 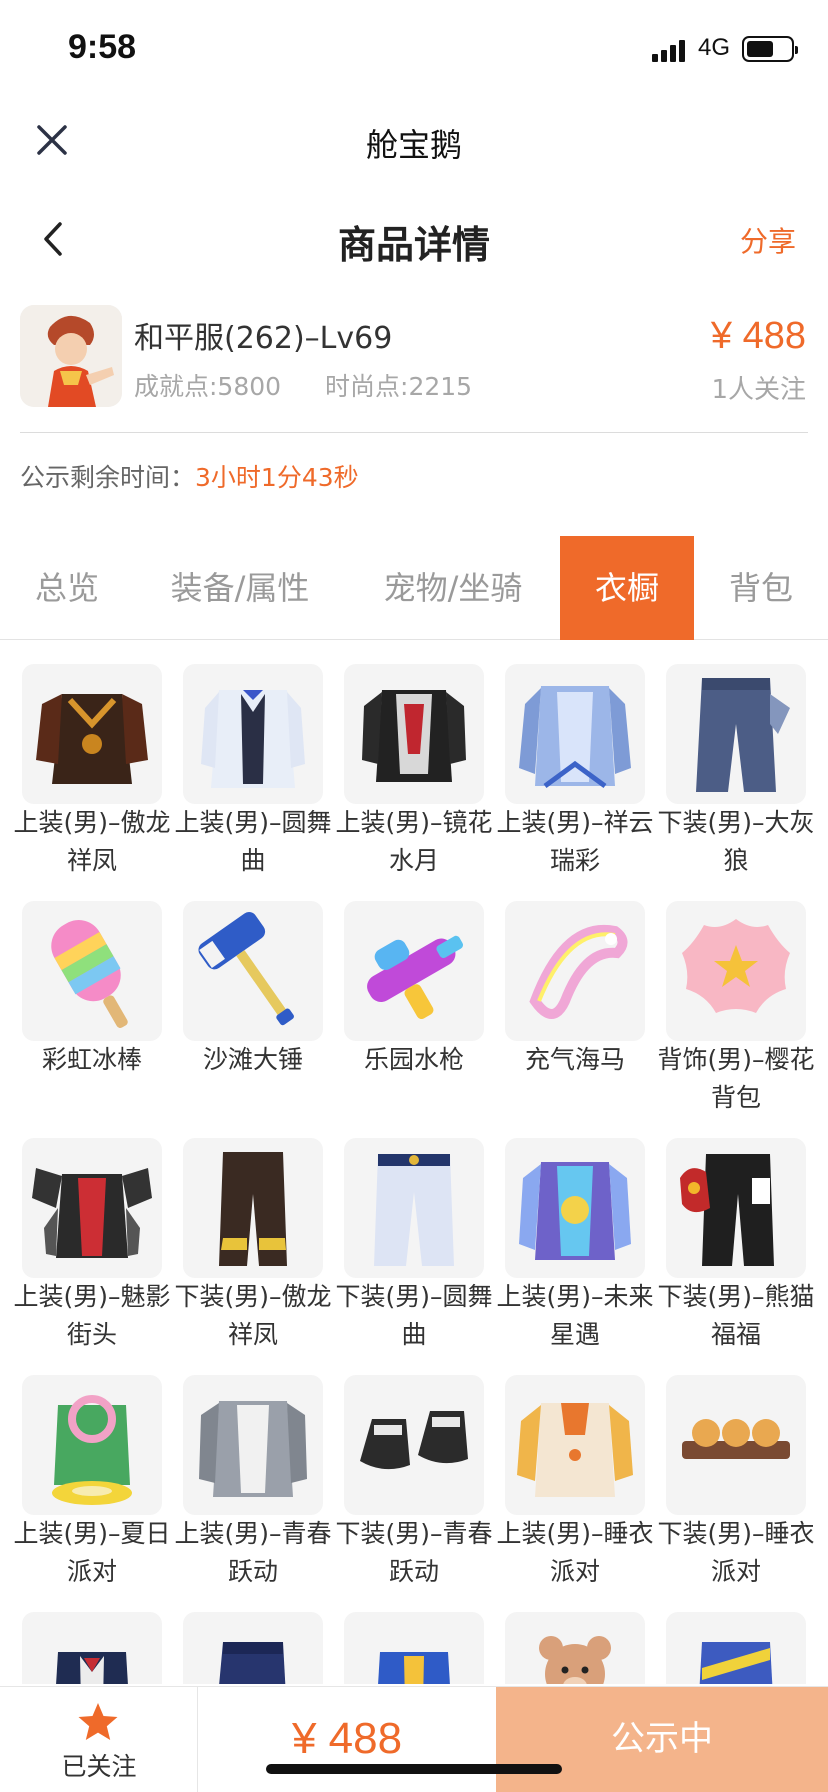 I want to click on wardrobe-item: 下装(男)–睡衣派对, so click(x=742, y=1485).